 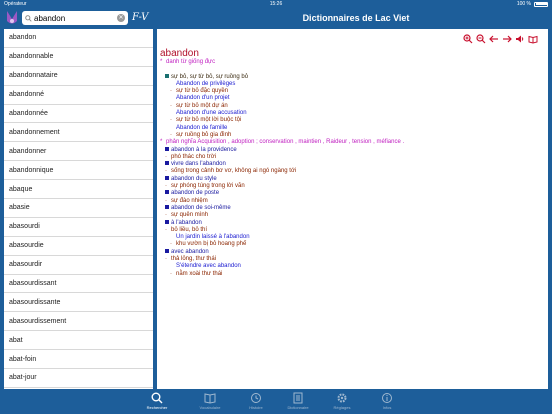 What do you see at coordinates (78, 57) in the screenshot?
I see `word-list-item: abandonnable` at bounding box center [78, 57].